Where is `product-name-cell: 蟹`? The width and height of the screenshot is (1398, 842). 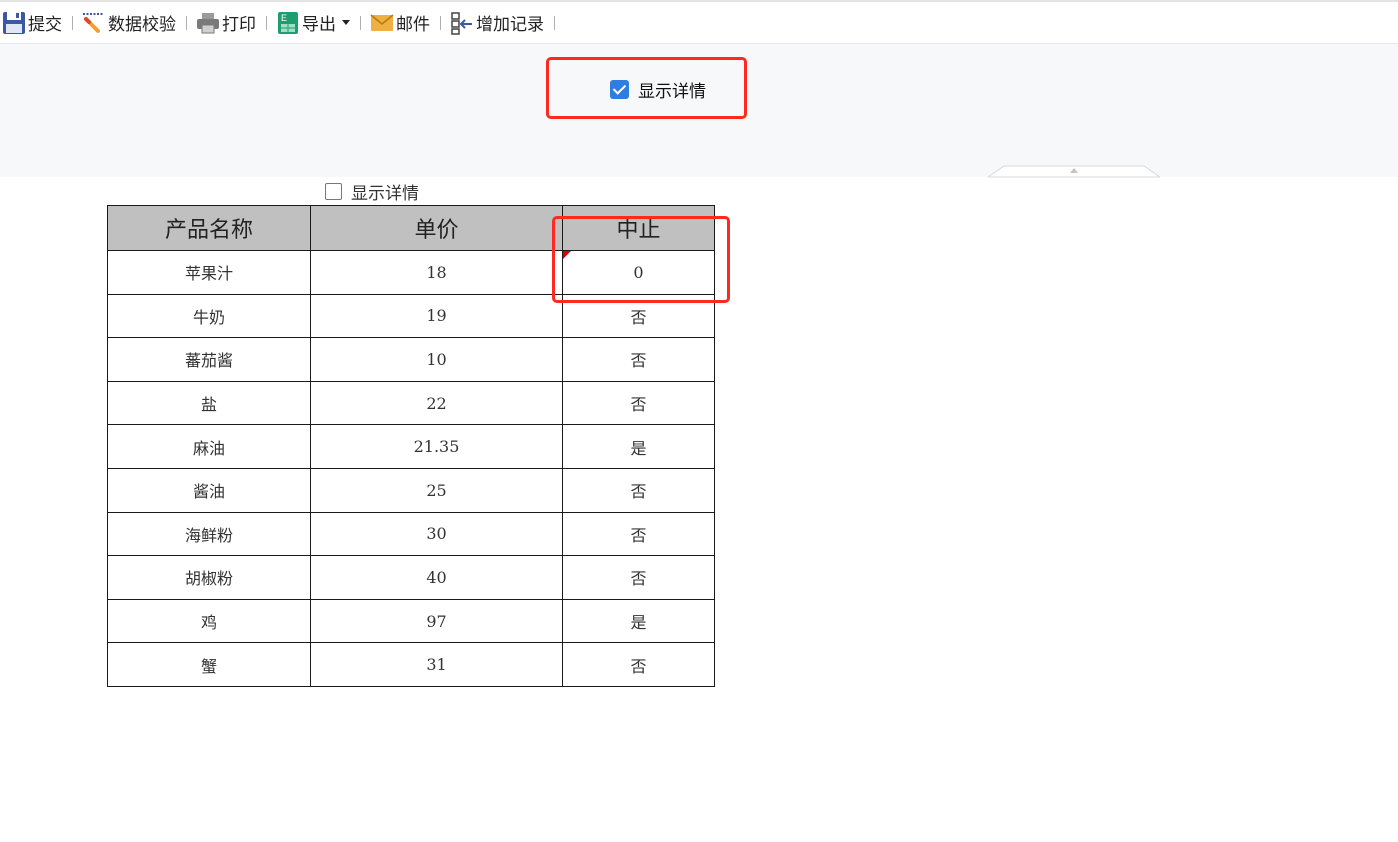
product-name-cell: 蟹 is located at coordinates (209, 664).